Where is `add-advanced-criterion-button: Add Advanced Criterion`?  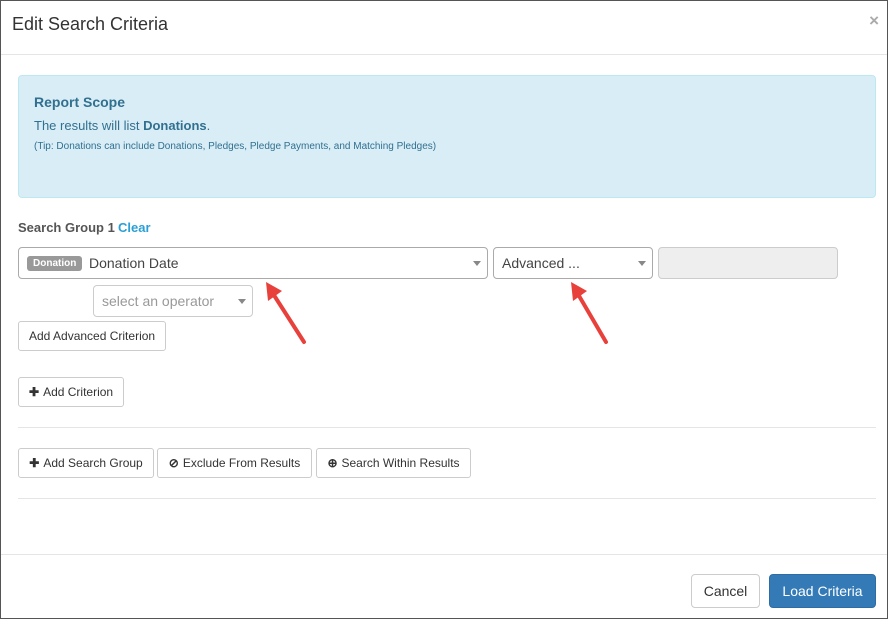
add-advanced-criterion-button: Add Advanced Criterion is located at coordinates (92, 336).